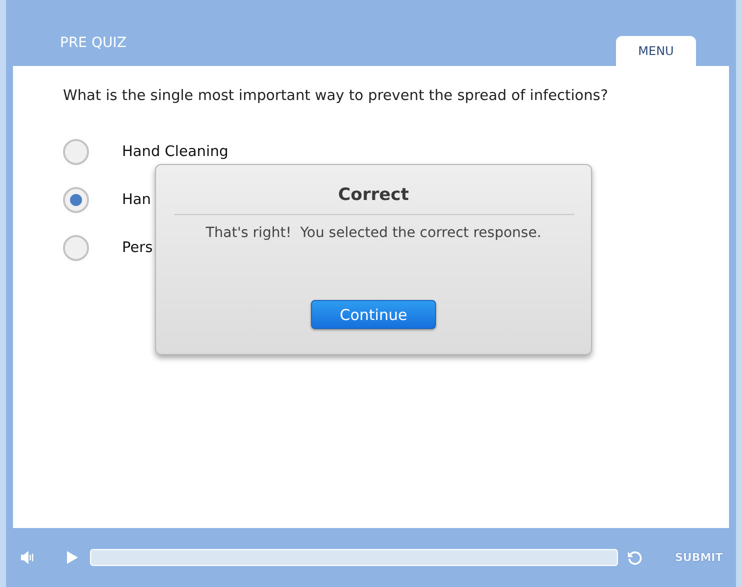  I want to click on progress-bar, so click(354, 557).